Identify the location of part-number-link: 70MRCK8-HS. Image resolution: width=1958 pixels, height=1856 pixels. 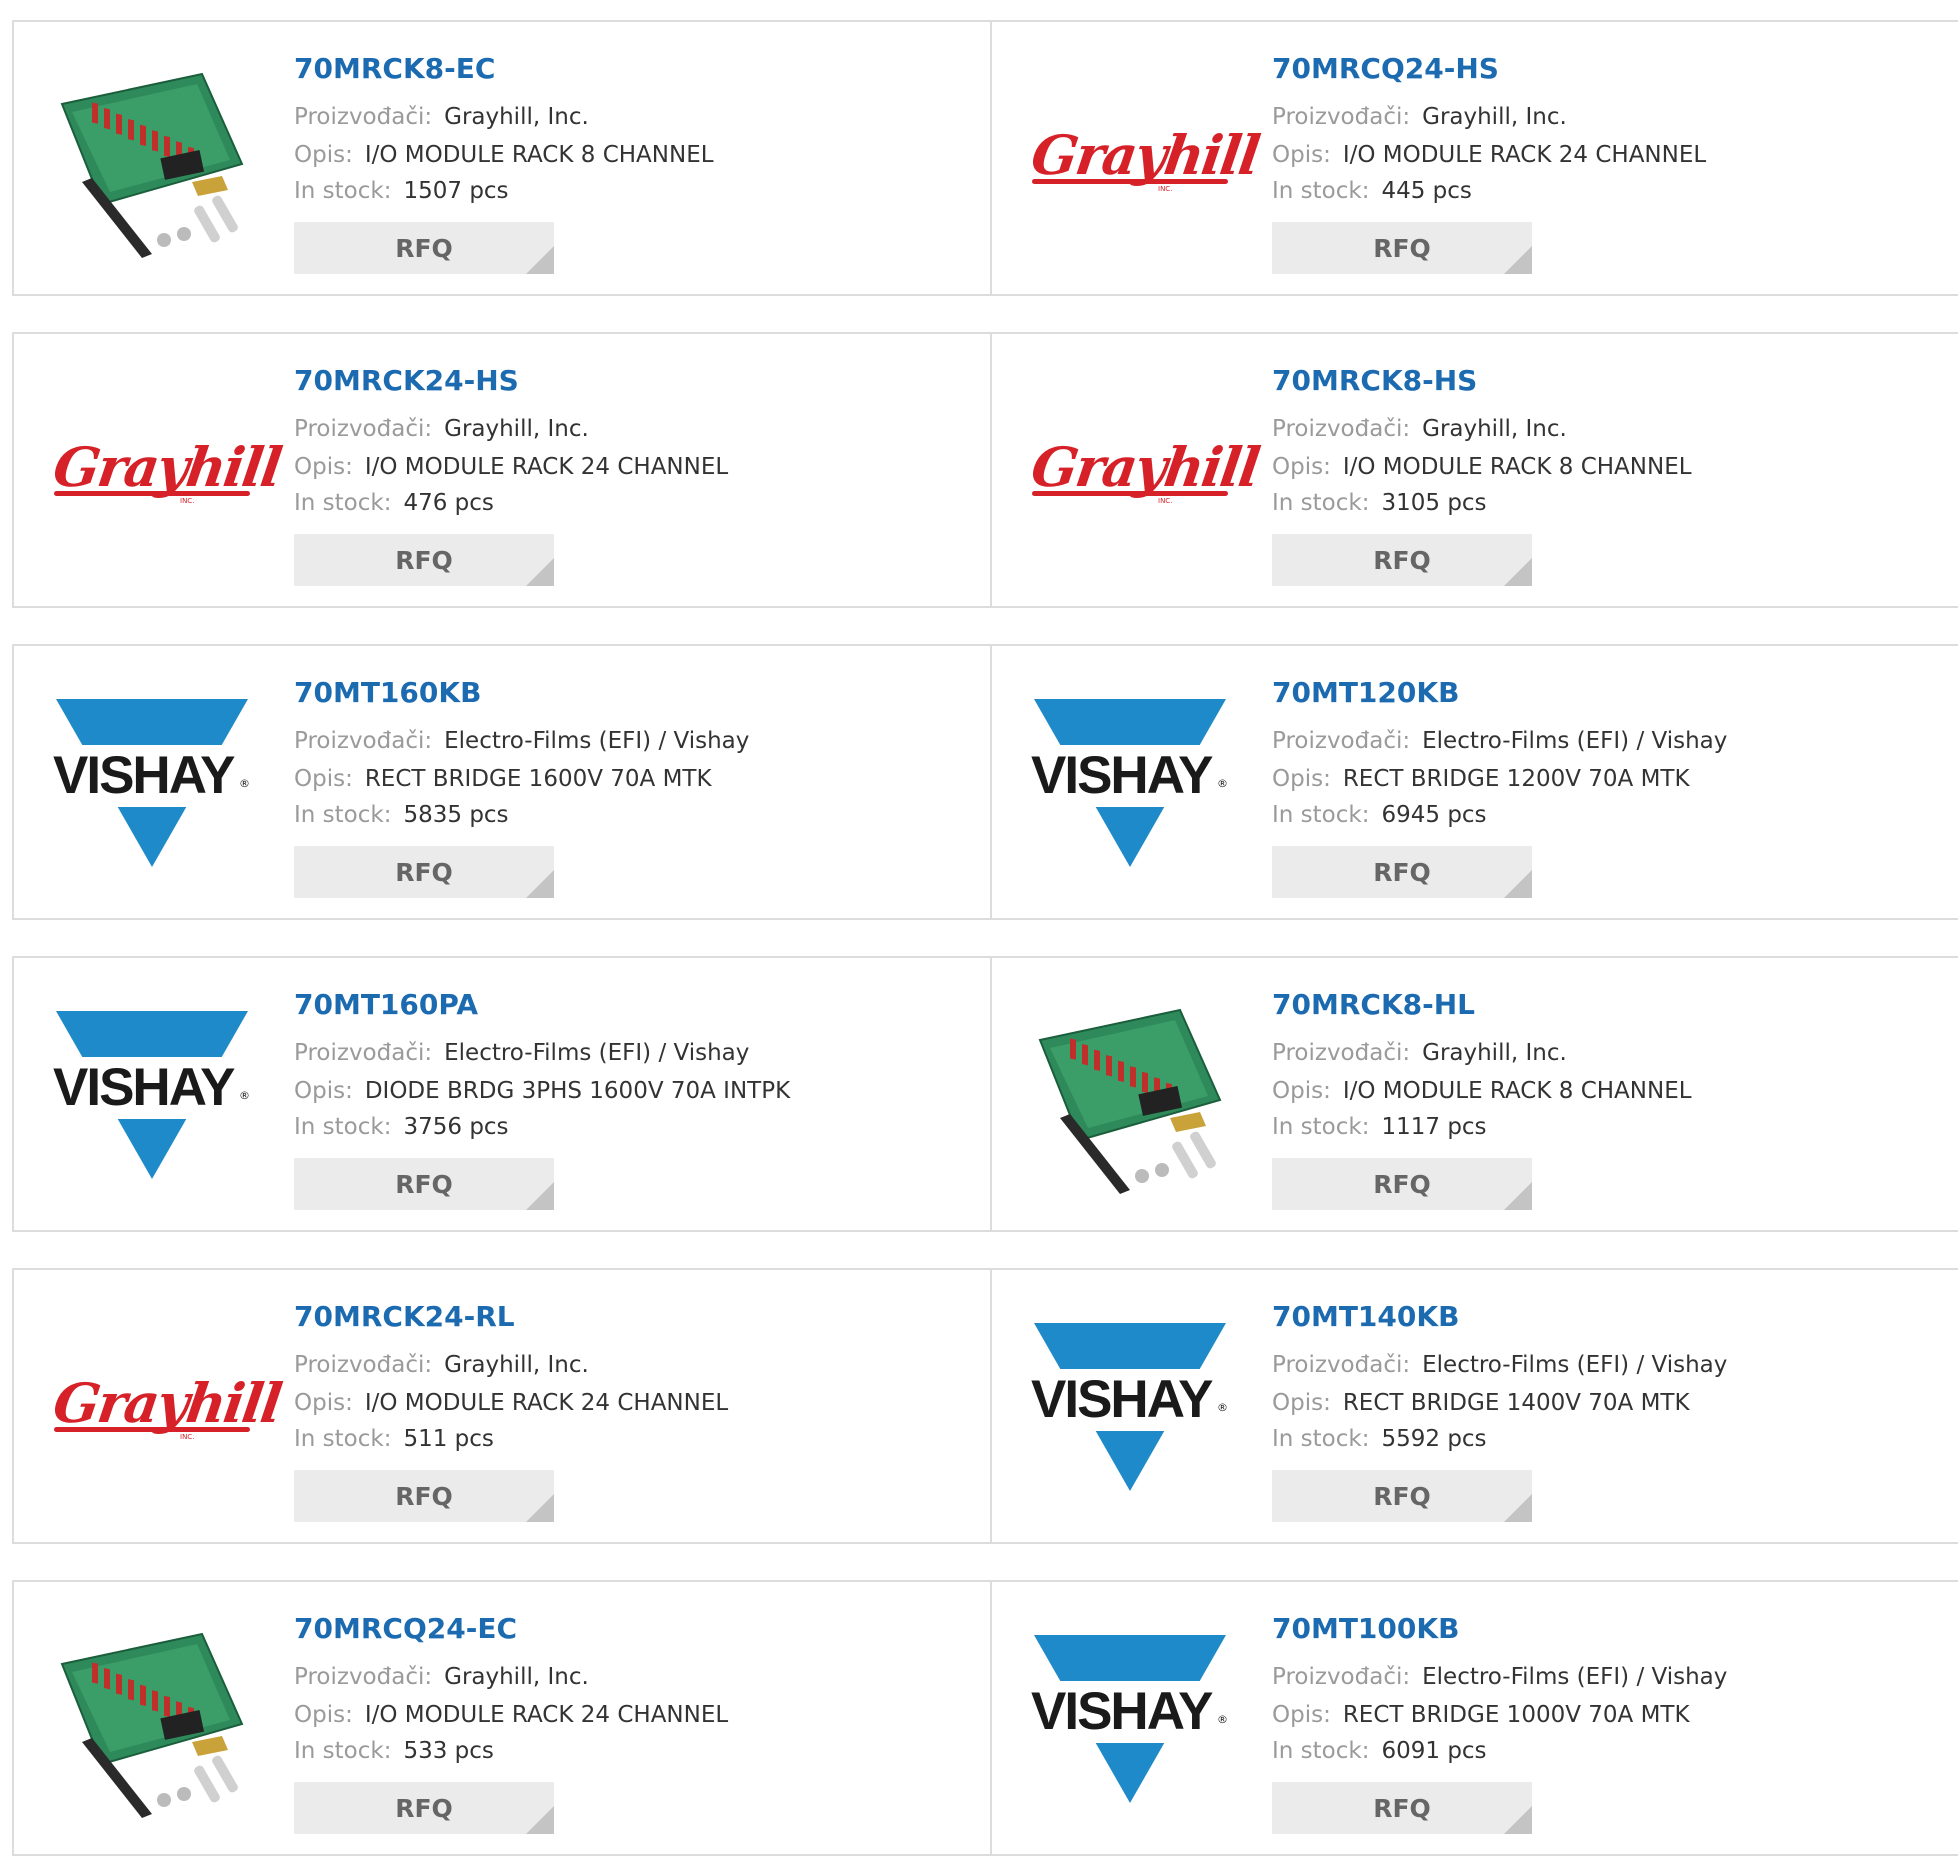
(1374, 380).